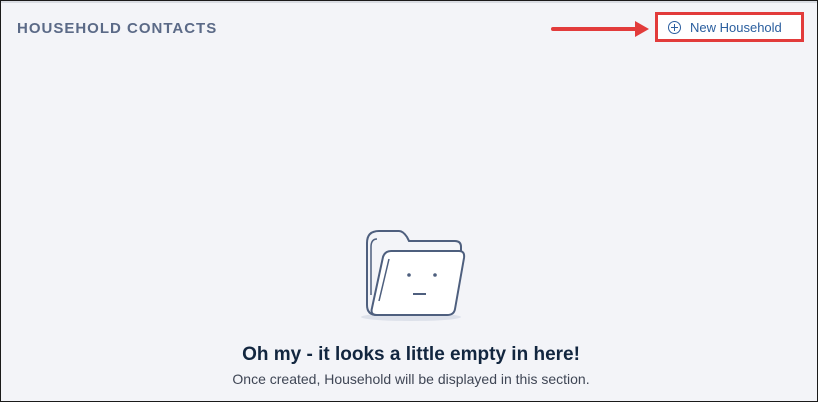 The width and height of the screenshot is (818, 402). I want to click on new-household-button: New Household, so click(729, 27).